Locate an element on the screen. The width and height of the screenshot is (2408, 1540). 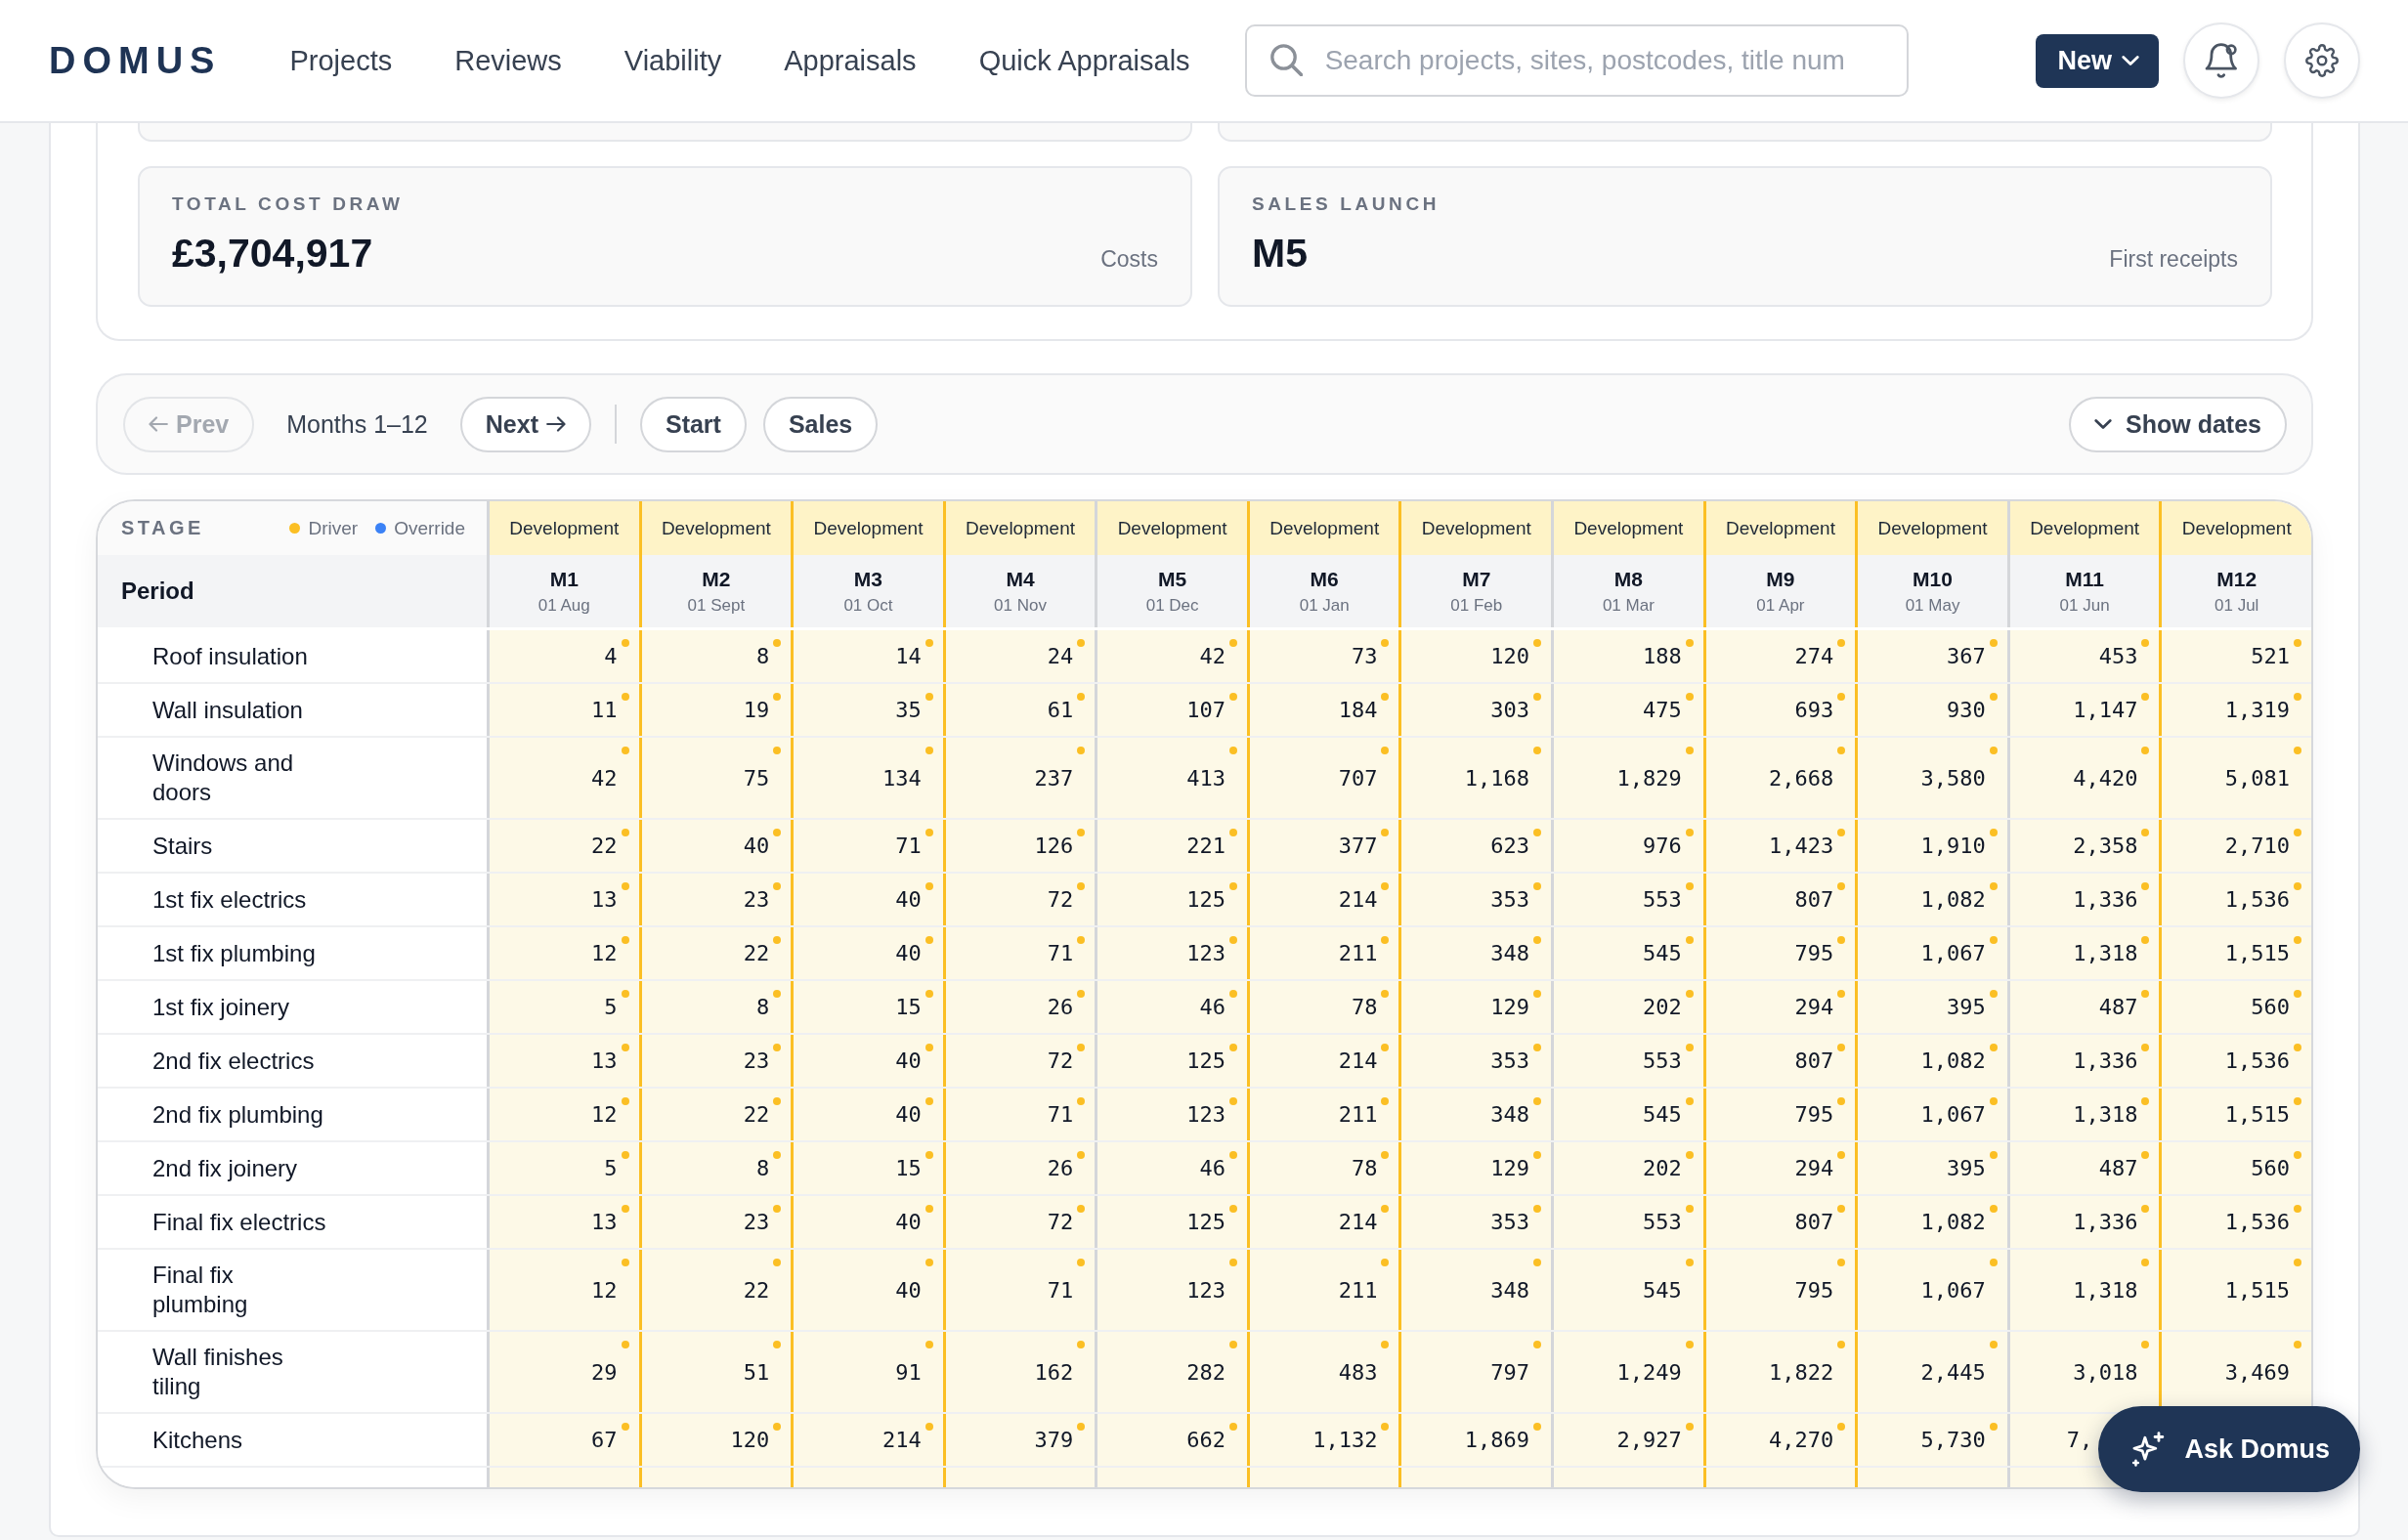
cell-value: 71 is located at coordinates (1060, 953).